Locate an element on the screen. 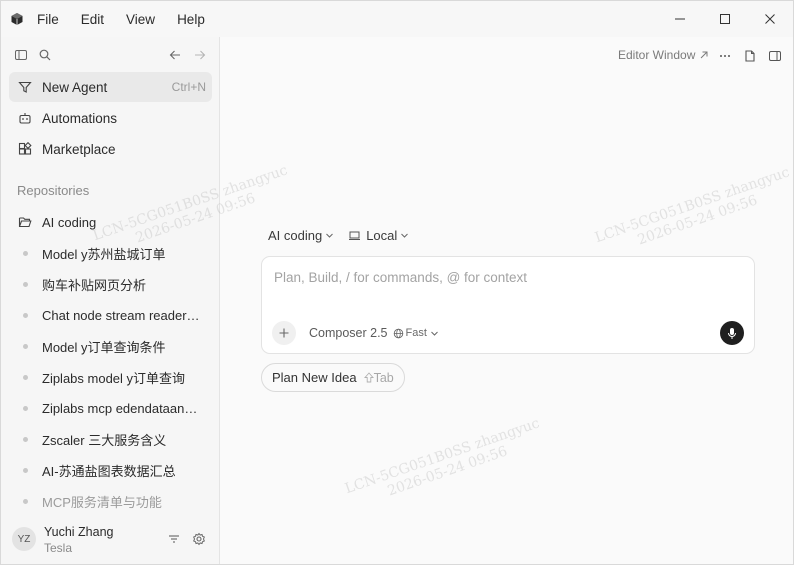 This screenshot has height=565, width=794. minimize-icon is located at coordinates (680, 19).